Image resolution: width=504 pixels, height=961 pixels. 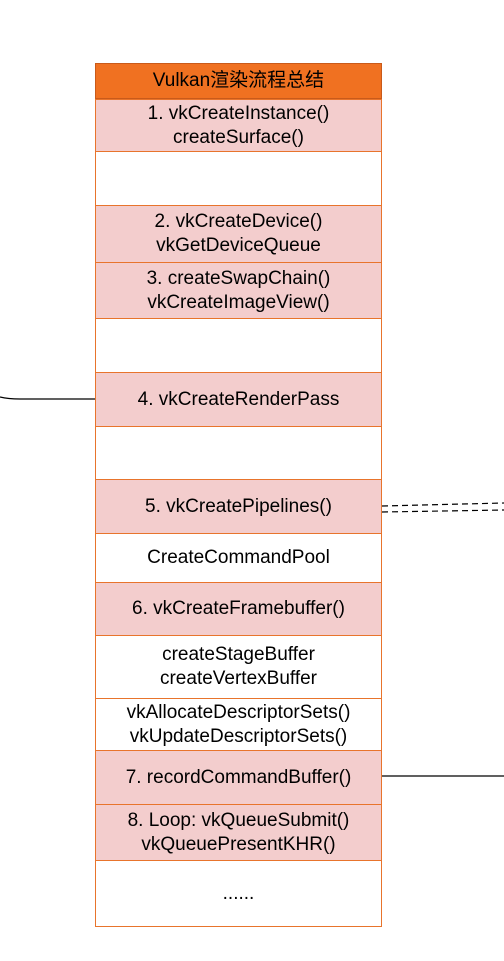 I want to click on connector-line-left-to-renderpass, so click(x=47, y=398).